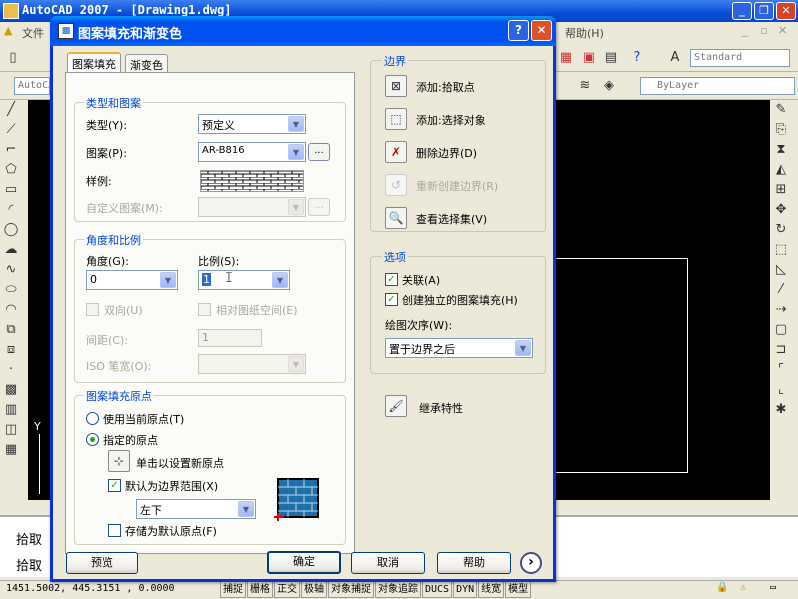 Image resolution: width=798 pixels, height=599 pixels. I want to click on scale-icon: ⬚, so click(781, 250).